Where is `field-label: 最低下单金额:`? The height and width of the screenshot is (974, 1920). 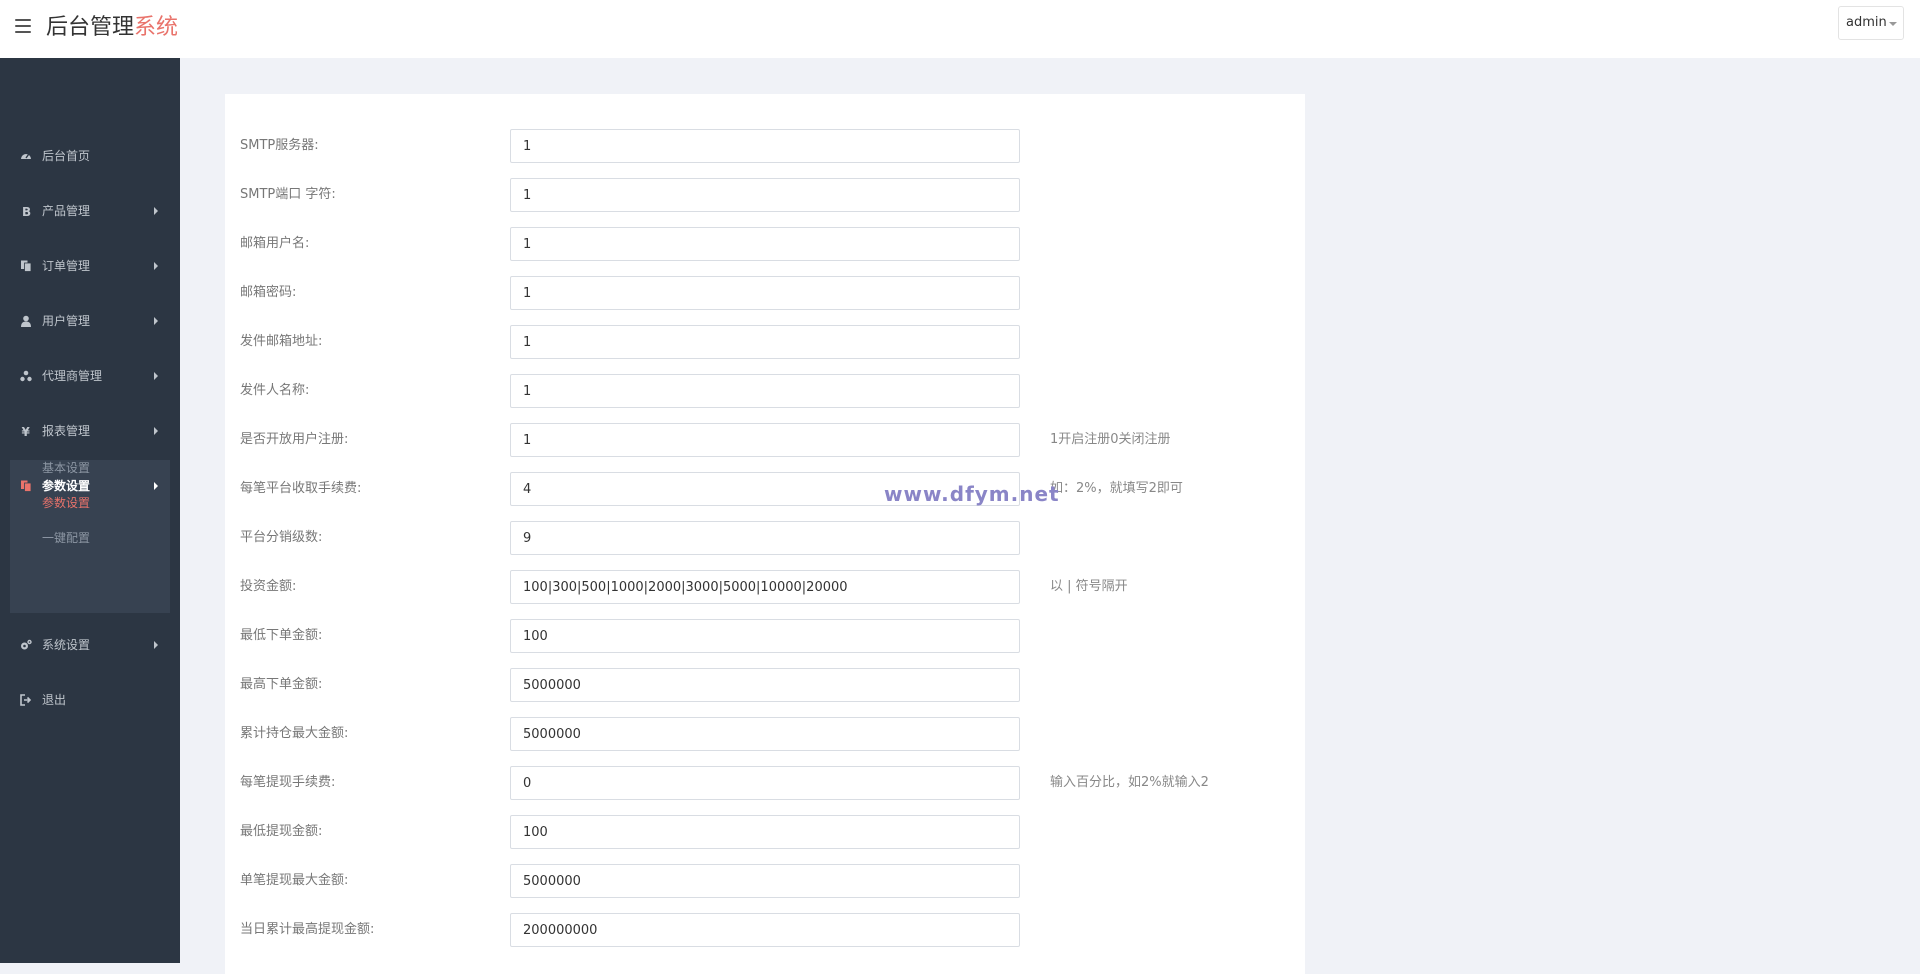 field-label: 最低下单金额: is located at coordinates (281, 635).